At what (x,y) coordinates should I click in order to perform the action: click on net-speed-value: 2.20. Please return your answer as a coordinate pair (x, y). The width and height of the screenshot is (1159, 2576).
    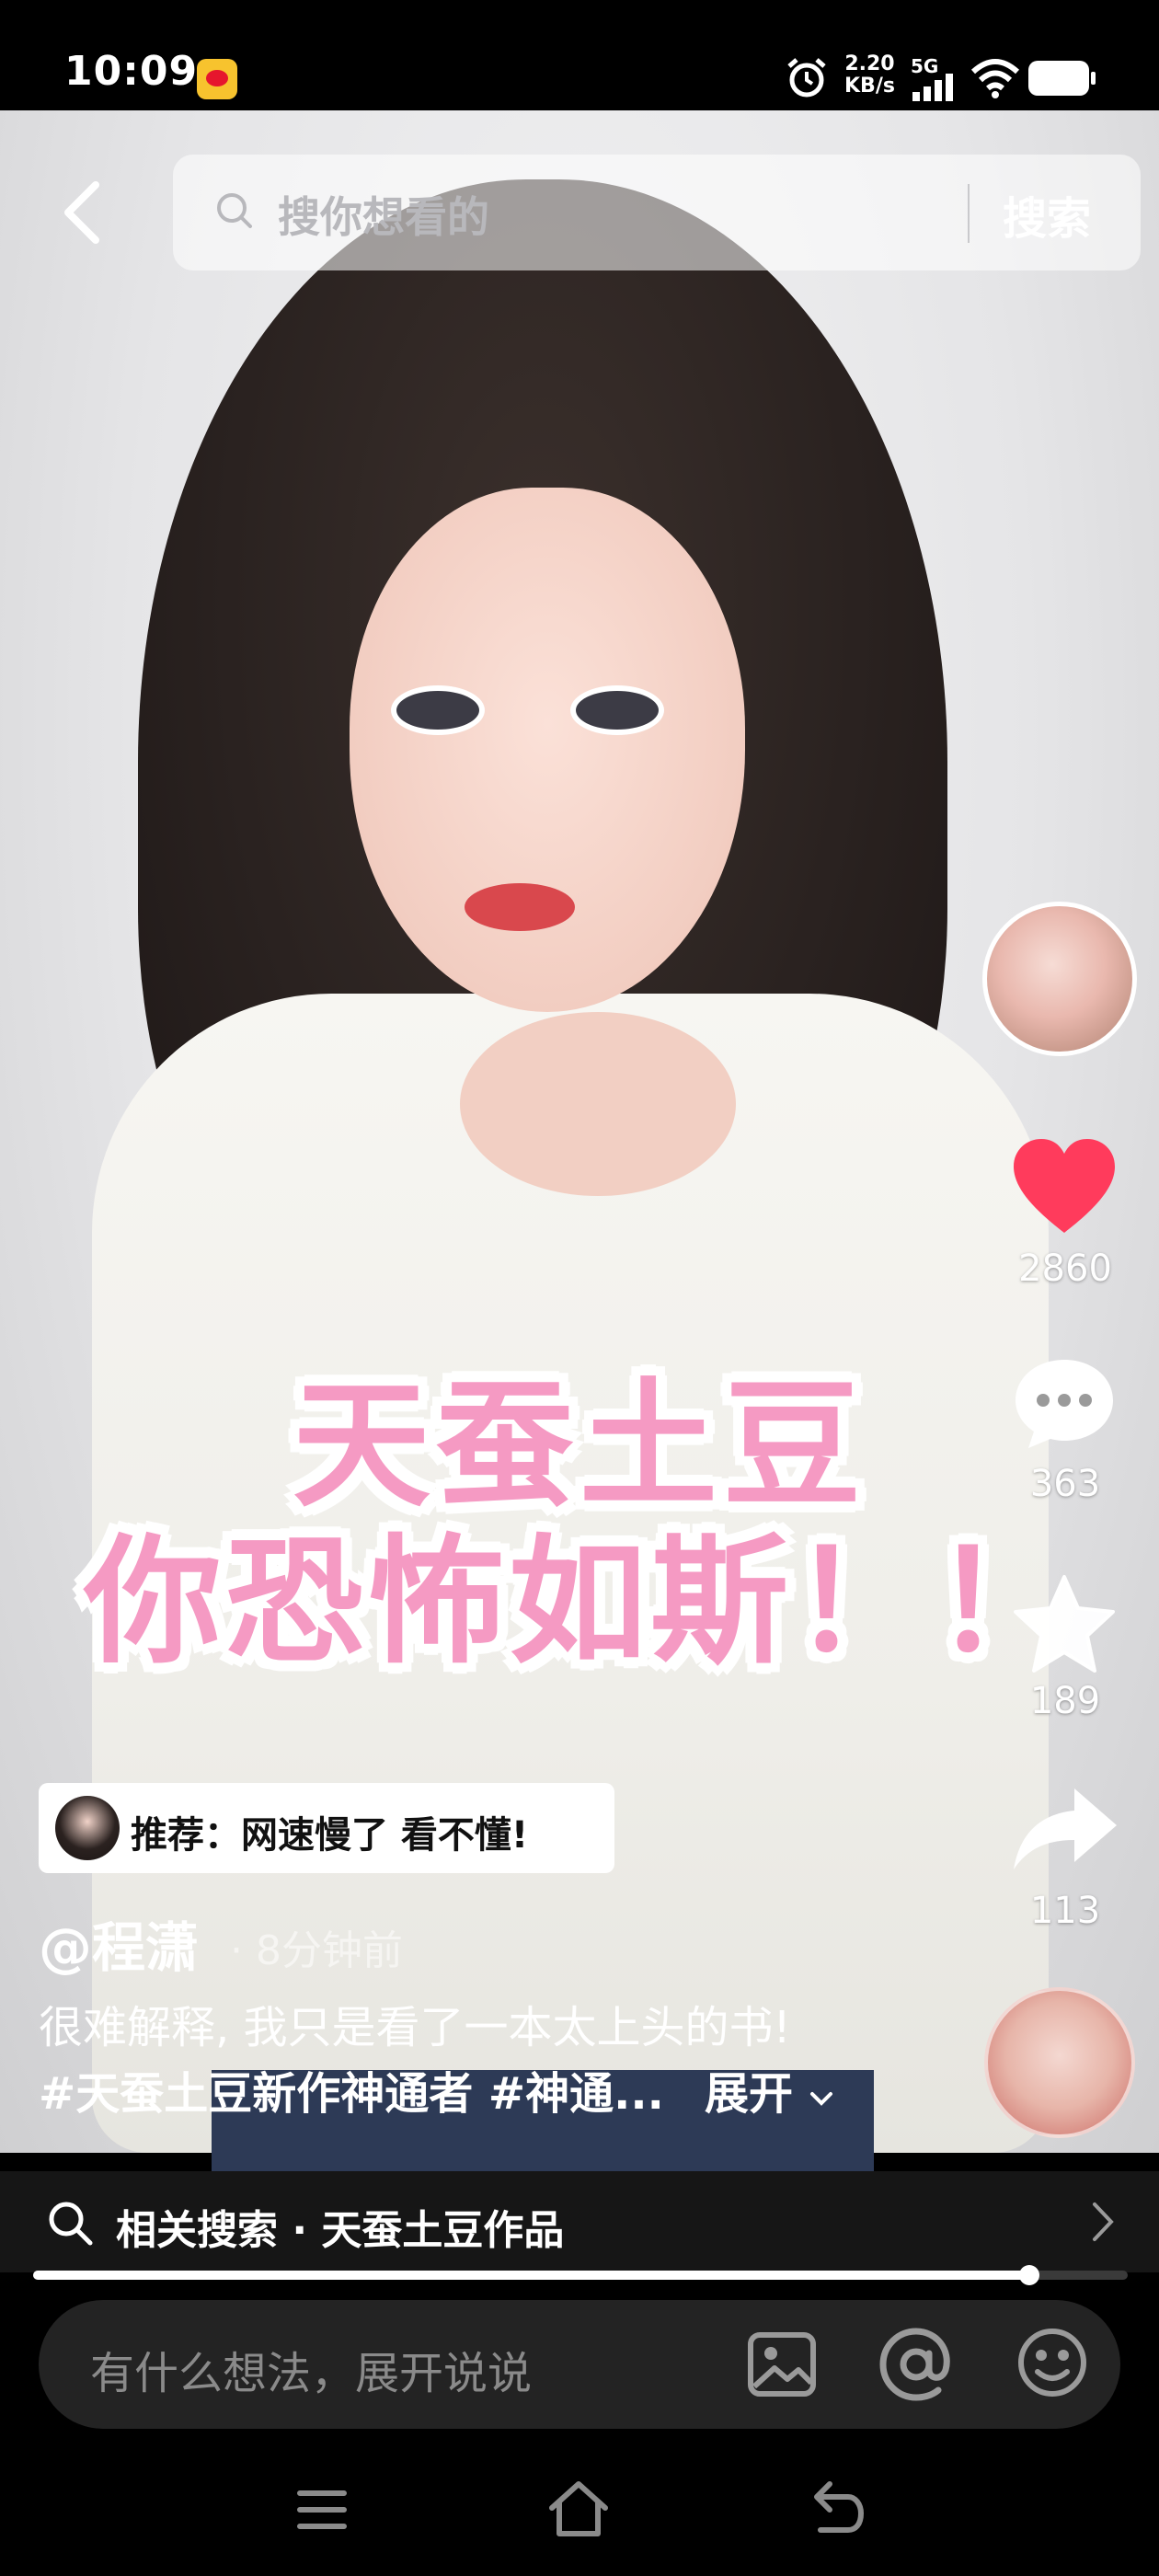
    Looking at the image, I should click on (869, 63).